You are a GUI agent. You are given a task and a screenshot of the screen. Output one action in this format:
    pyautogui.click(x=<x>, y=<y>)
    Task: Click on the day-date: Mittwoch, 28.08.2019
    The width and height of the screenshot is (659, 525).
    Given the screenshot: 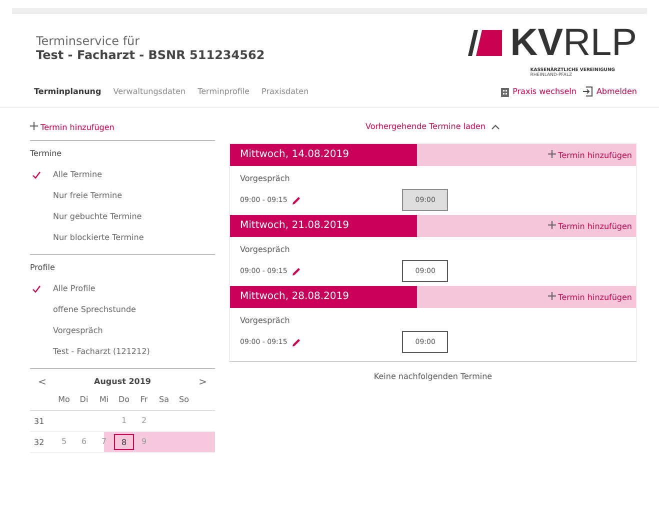 What is the action you would take?
    pyautogui.click(x=323, y=297)
    